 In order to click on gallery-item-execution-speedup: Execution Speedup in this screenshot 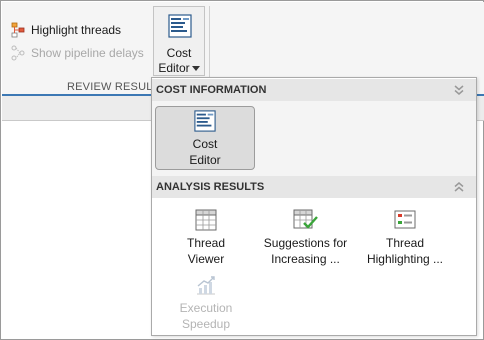, I will do `click(206, 303)`.